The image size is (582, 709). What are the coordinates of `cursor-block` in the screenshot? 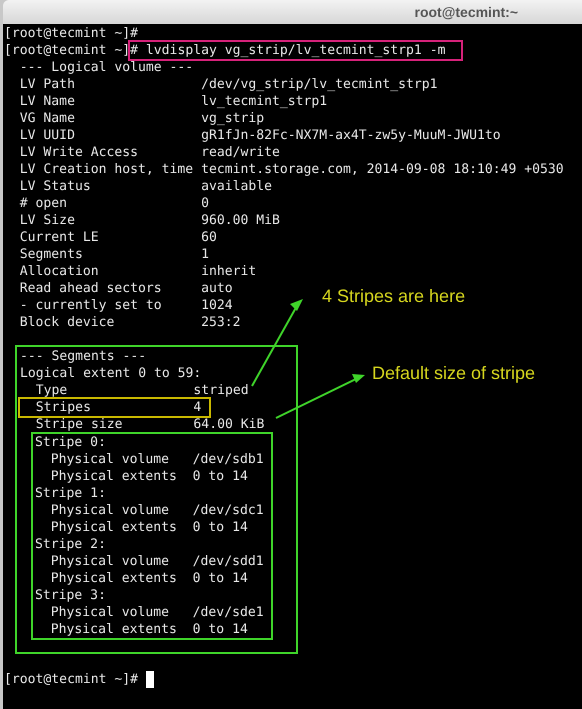 It's located at (150, 679).